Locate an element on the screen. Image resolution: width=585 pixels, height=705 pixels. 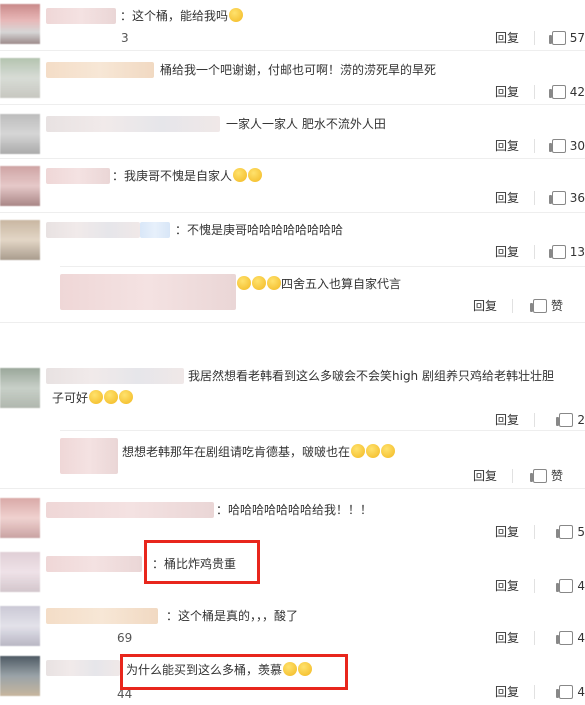
comment-row: ：这个桶，能给我吗 3 回复 57 is located at coordinates (292, 24).